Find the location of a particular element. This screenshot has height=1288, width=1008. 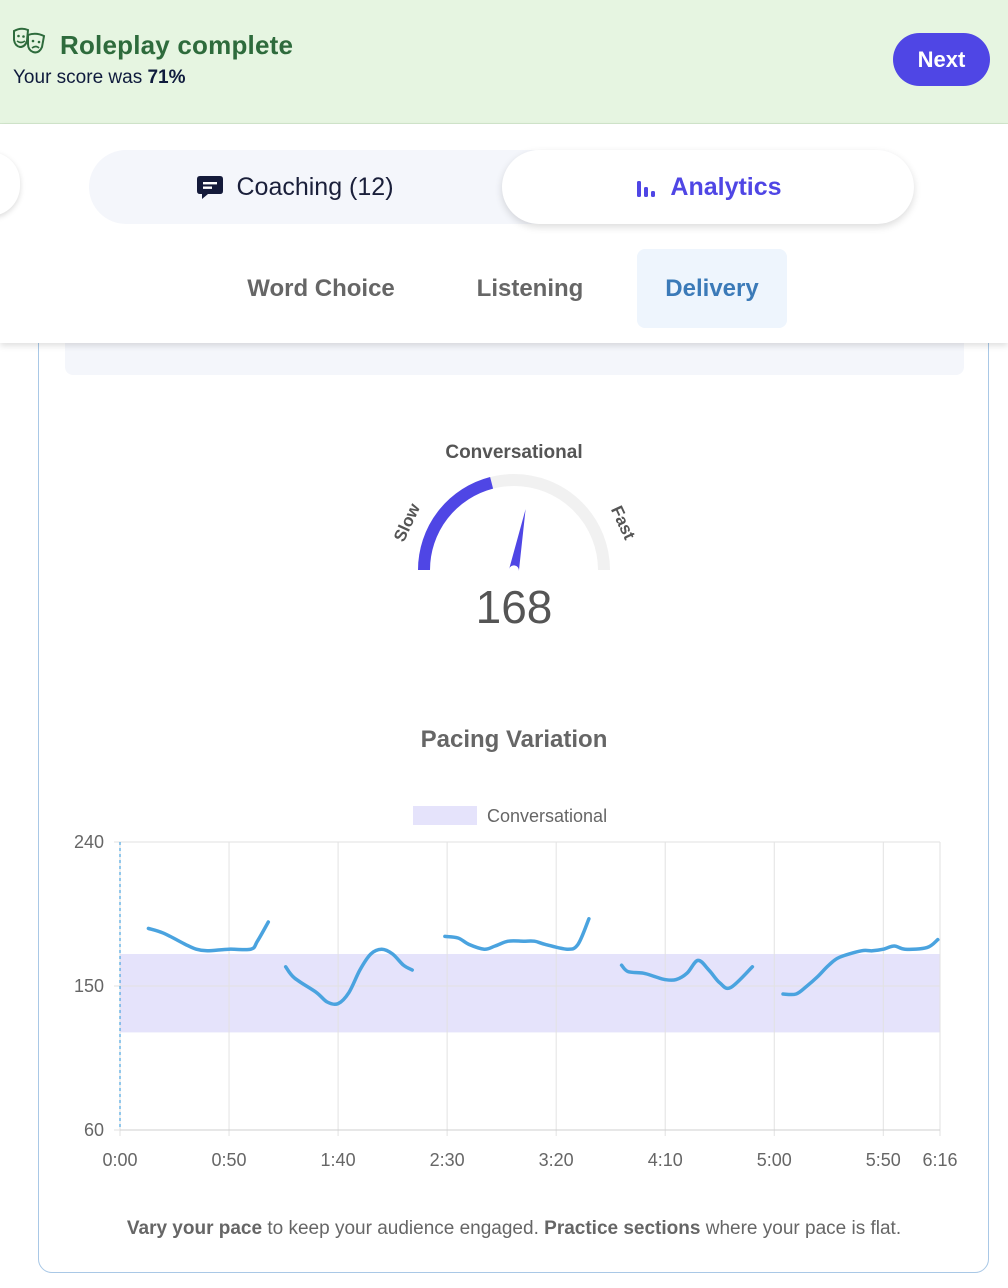

x-tick-label: 1:40 is located at coordinates (338, 1160).